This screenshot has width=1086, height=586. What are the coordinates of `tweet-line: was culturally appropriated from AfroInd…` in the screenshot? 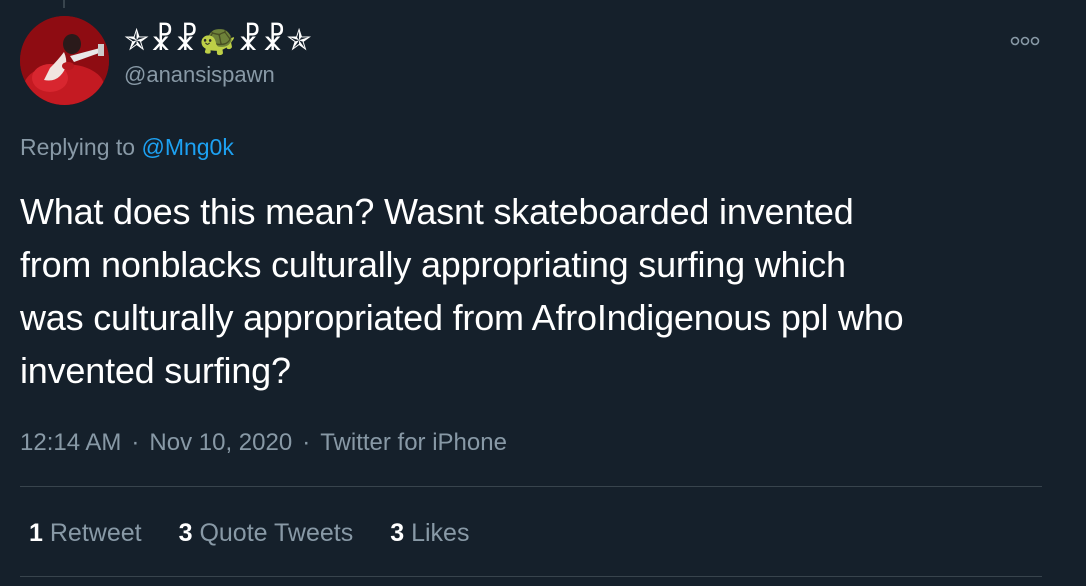 It's located at (462, 317).